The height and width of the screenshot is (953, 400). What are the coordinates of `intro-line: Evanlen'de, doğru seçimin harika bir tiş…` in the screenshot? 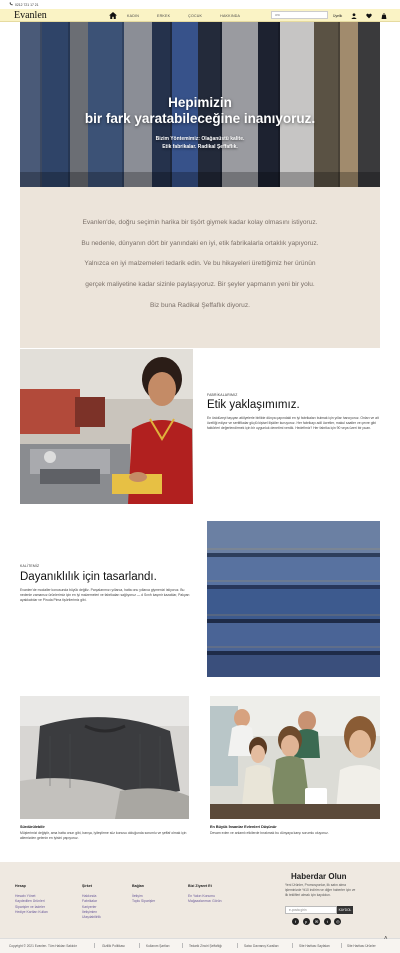 It's located at (200, 222).